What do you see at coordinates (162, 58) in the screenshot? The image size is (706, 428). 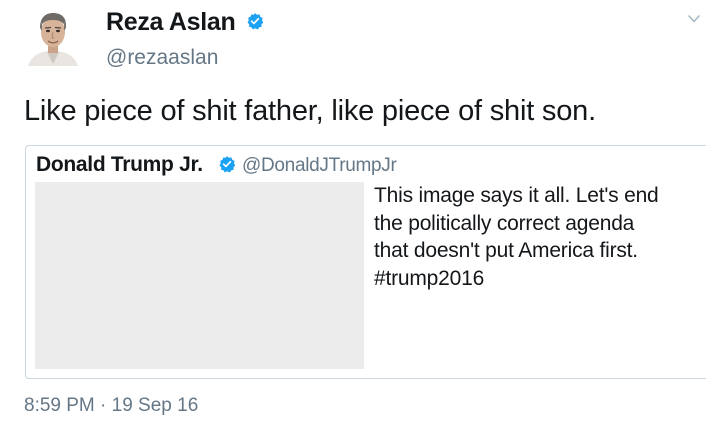 I see `author-handle: @rezaaslan` at bounding box center [162, 58].